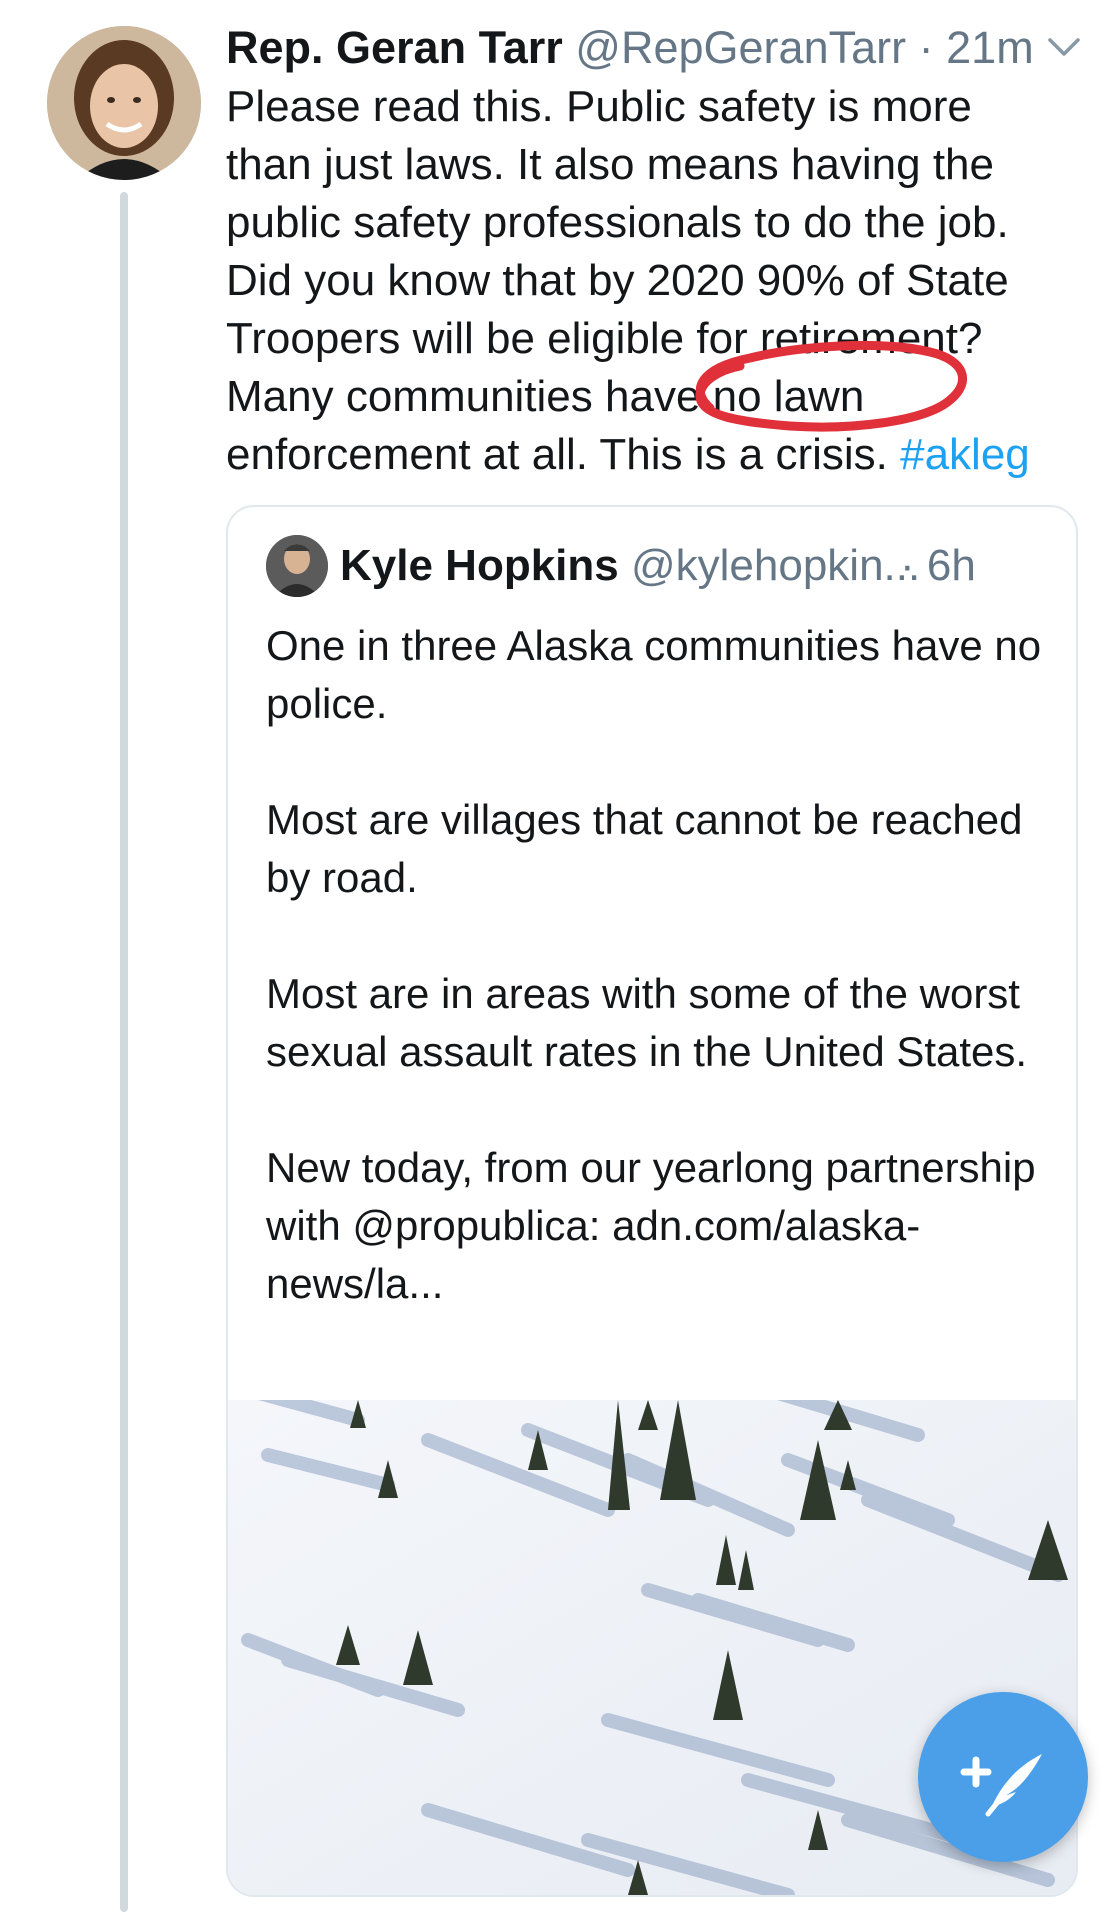 This screenshot has width=1120, height=1912. I want to click on author-name: Rep. Geran Tarr, so click(394, 47).